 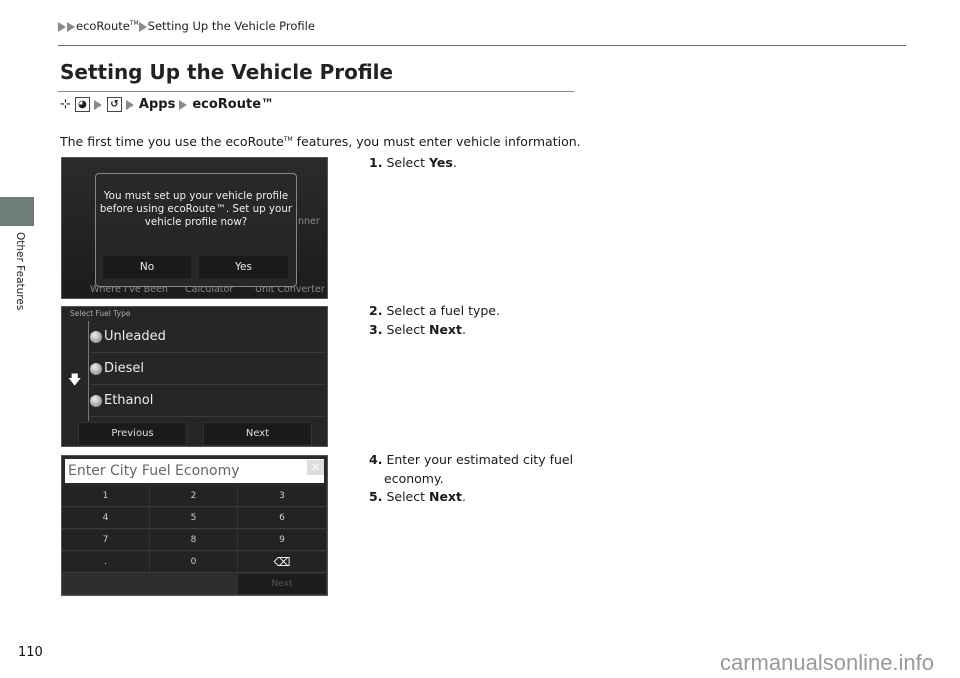 What do you see at coordinates (482, 45) in the screenshot?
I see `header-divider` at bounding box center [482, 45].